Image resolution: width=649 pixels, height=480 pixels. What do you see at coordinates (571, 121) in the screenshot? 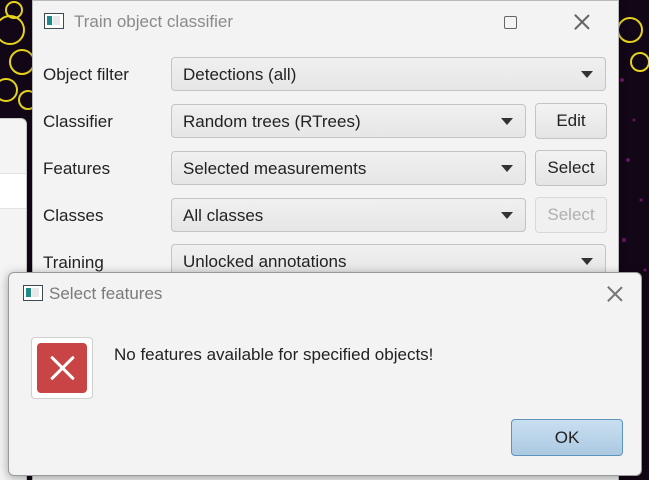
I see `classifier-edit-button: Edit` at bounding box center [571, 121].